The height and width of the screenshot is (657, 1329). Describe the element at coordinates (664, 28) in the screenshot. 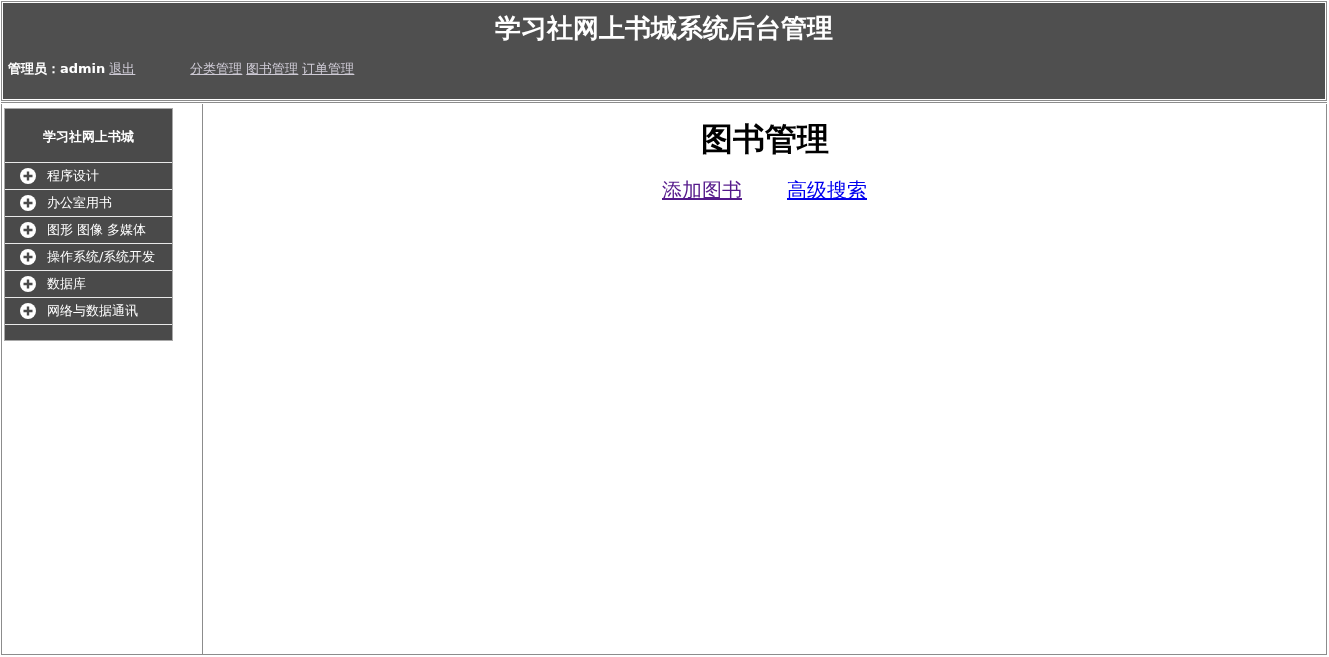

I see `header-title: 学习社网上书城系统后台管理` at that location.